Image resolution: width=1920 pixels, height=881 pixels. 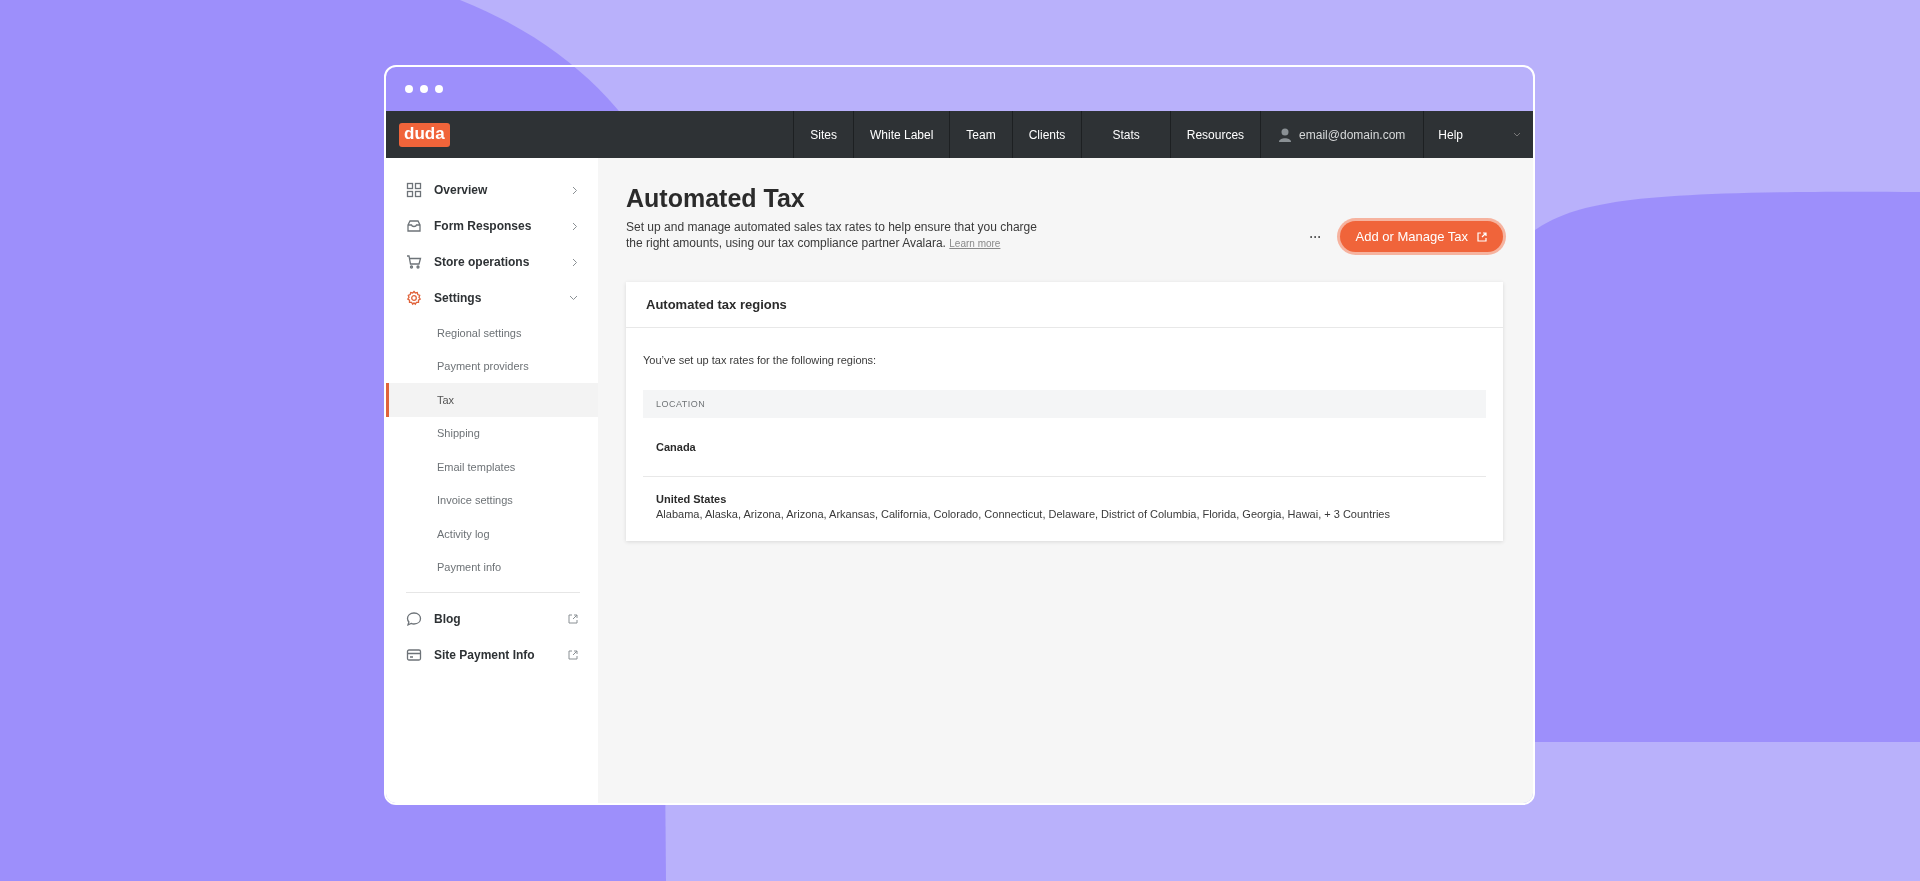 I want to click on sidebar-item: Settings, so click(x=492, y=298).